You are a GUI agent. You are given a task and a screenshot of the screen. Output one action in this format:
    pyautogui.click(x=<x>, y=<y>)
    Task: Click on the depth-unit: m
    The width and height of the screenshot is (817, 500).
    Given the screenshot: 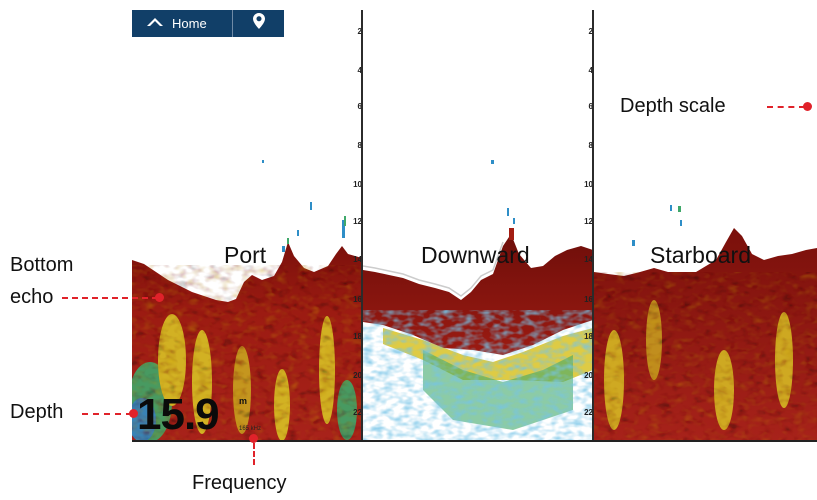 What is the action you would take?
    pyautogui.click(x=243, y=401)
    